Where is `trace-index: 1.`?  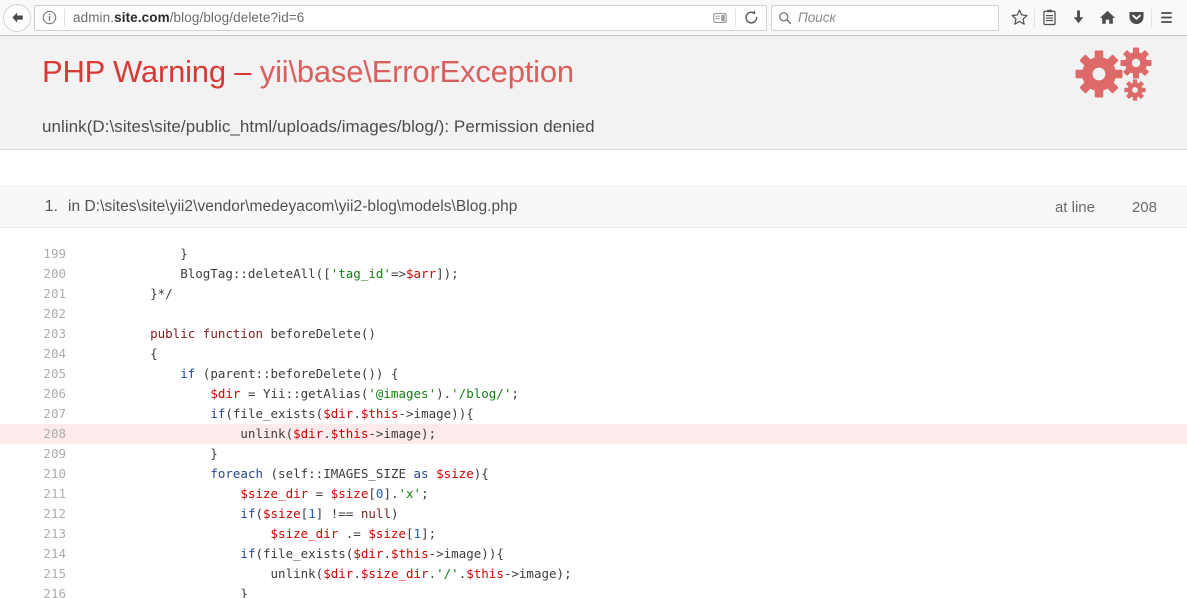
trace-index: 1. is located at coordinates (51, 206).